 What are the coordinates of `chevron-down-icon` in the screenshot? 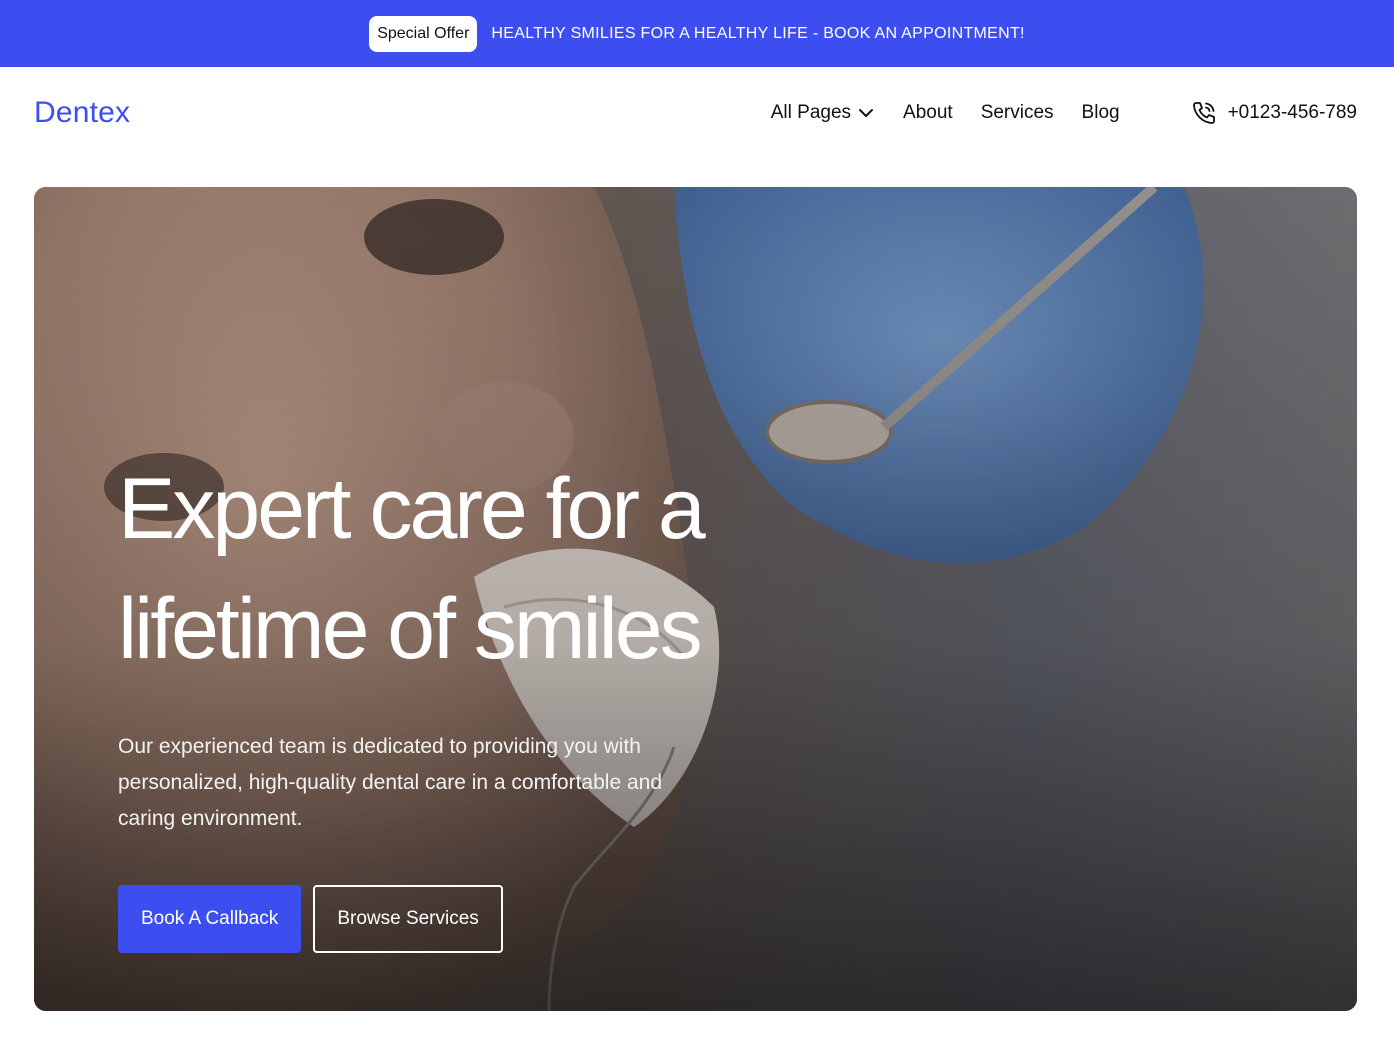 It's located at (866, 113).